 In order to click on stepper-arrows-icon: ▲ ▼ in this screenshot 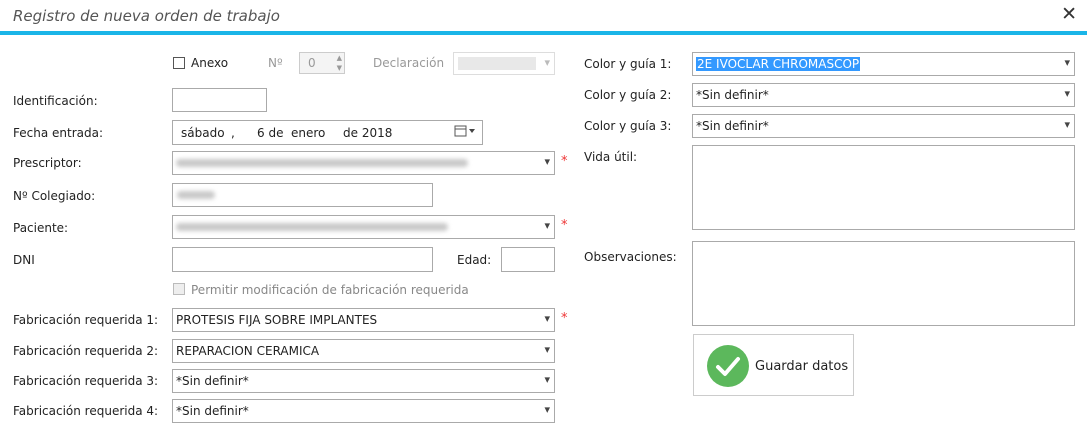, I will do `click(339, 63)`.